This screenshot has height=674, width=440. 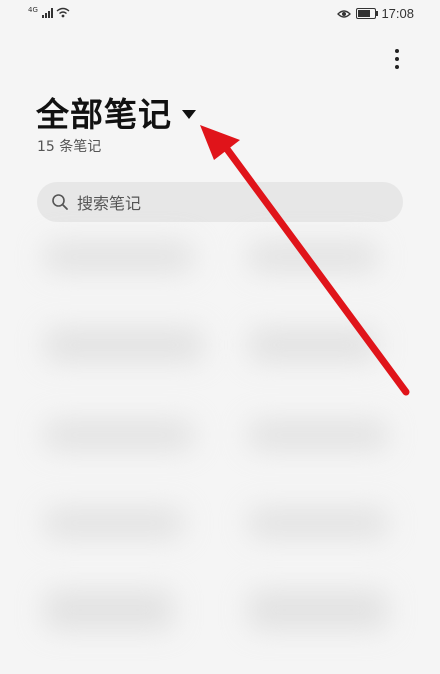 I want to click on note-count: 15 条笔记, so click(x=69, y=147).